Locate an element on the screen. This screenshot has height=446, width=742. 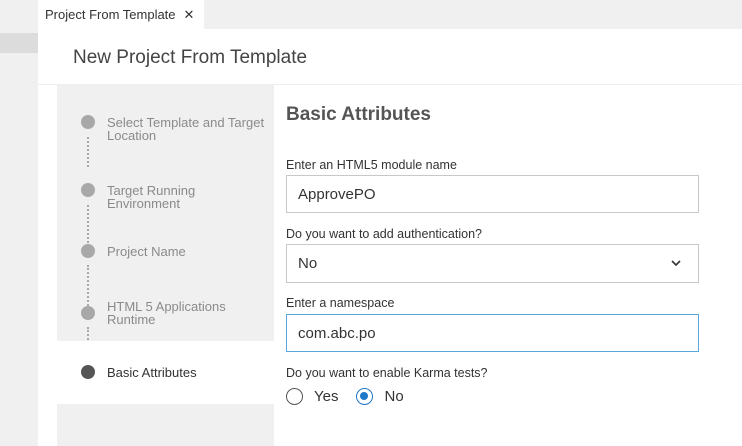
step-basic-attributes: Basic Attributes is located at coordinates (165, 372).